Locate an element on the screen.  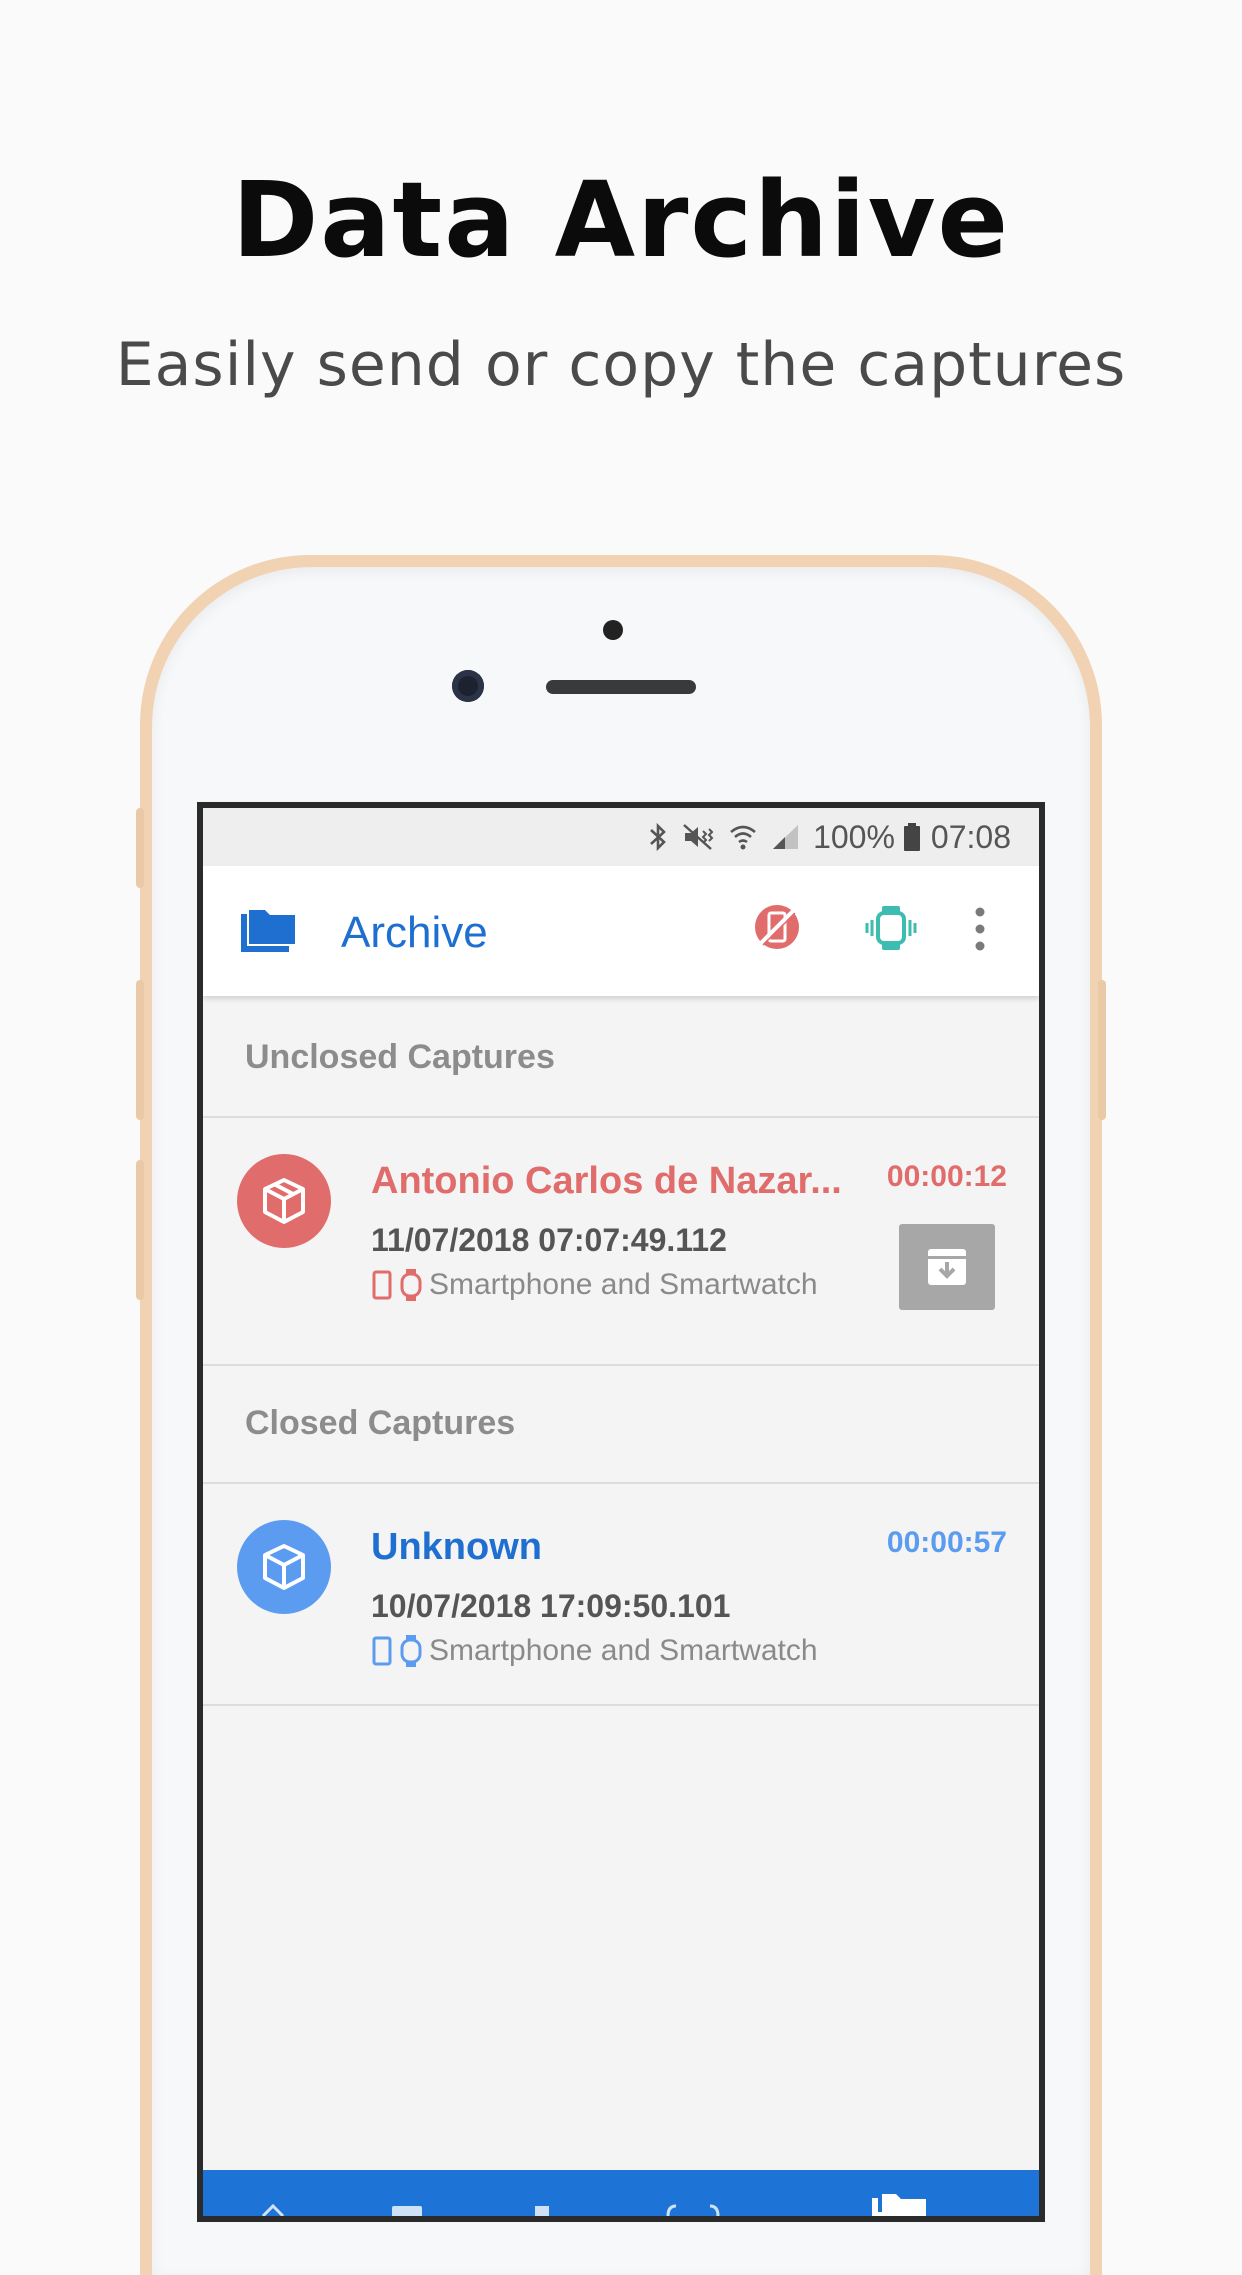
hero-subtitle: Easily send or copy the captures is located at coordinates (621, 365).